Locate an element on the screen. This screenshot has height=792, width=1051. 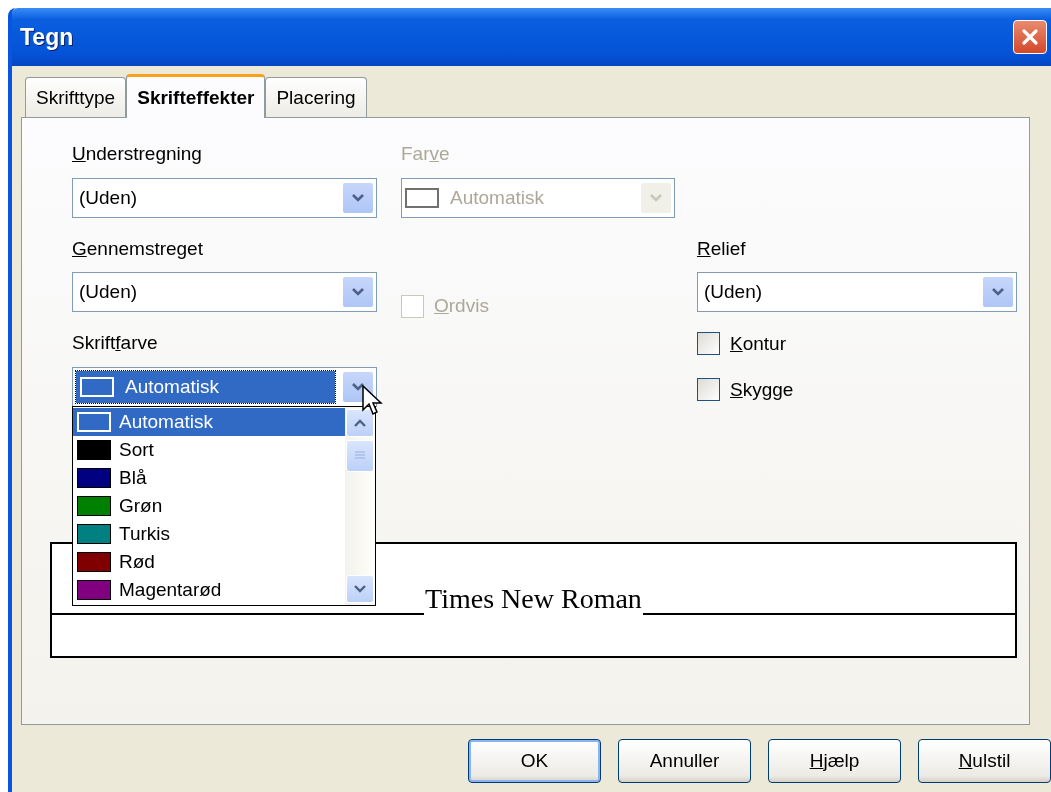
checkbox-label: Ordvis is located at coordinates (461, 306).